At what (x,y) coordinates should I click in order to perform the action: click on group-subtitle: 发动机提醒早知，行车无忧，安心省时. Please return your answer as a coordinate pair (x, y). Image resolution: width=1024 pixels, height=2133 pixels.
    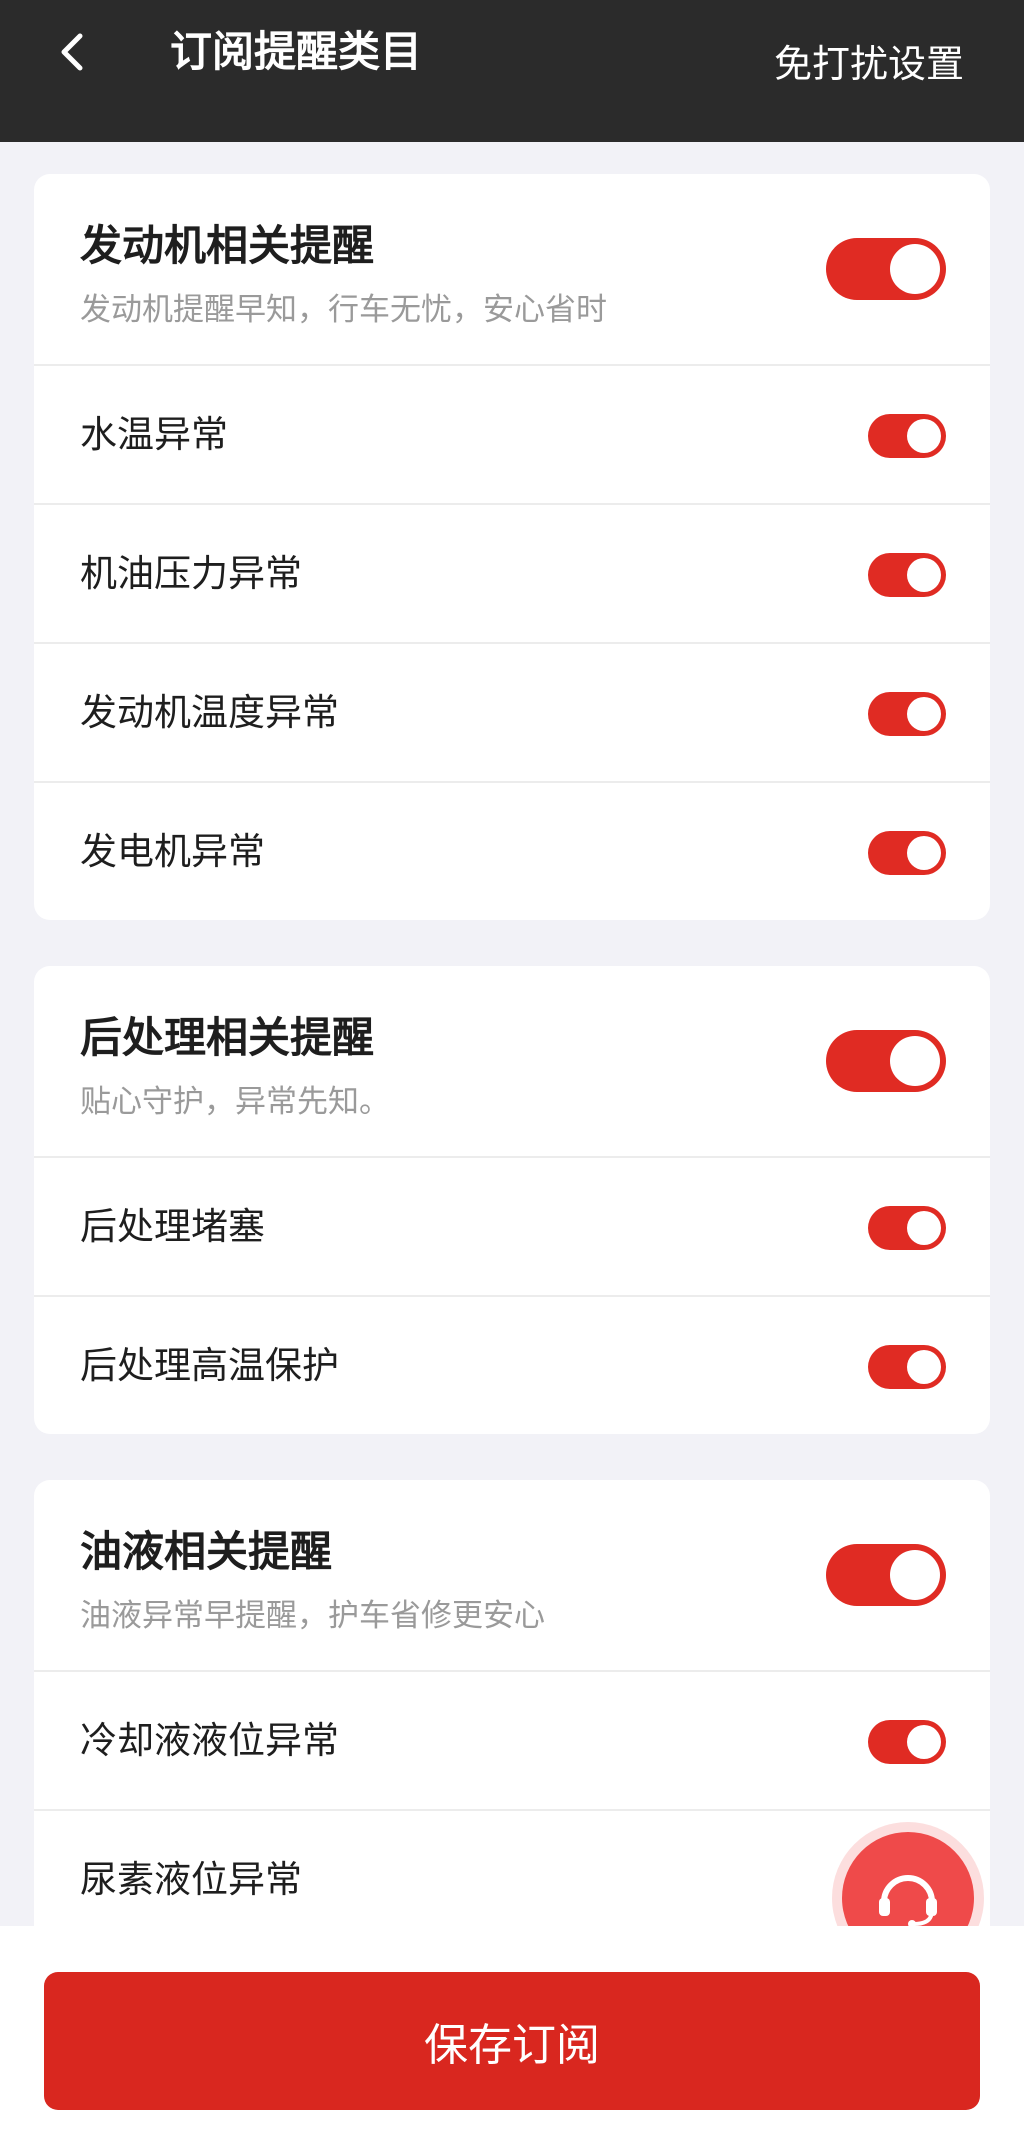
    Looking at the image, I should click on (343, 310).